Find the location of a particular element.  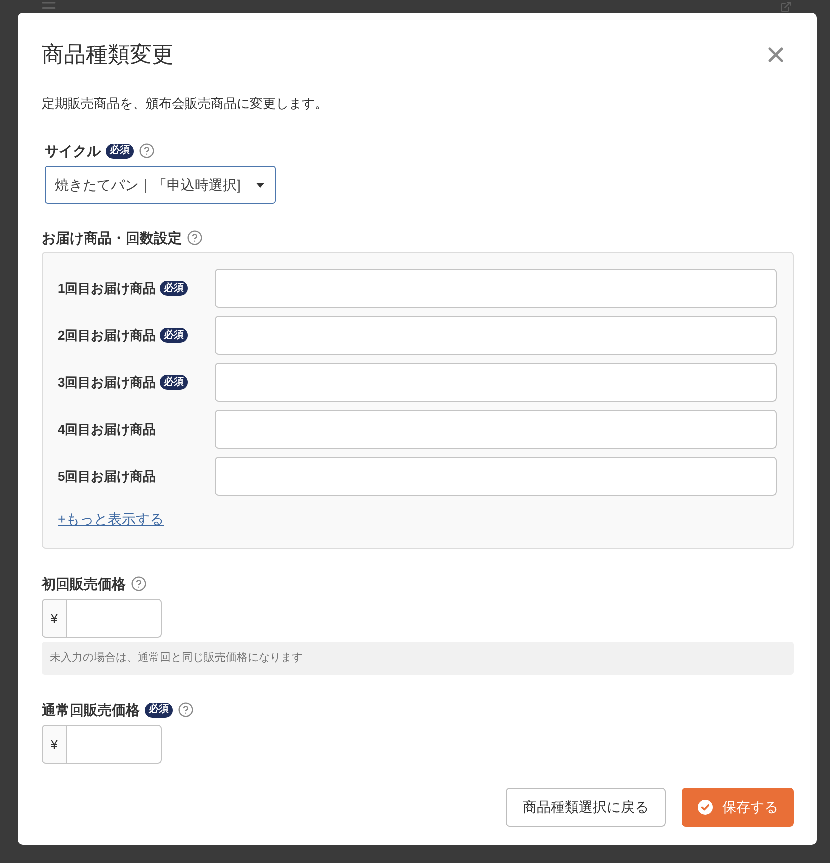

field-label: 1回目お届け商品 is located at coordinates (107, 288).